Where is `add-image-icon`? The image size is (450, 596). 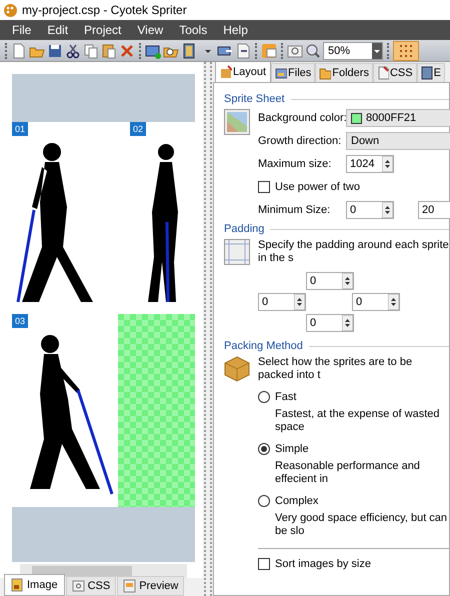
add-image-icon is located at coordinates (153, 50).